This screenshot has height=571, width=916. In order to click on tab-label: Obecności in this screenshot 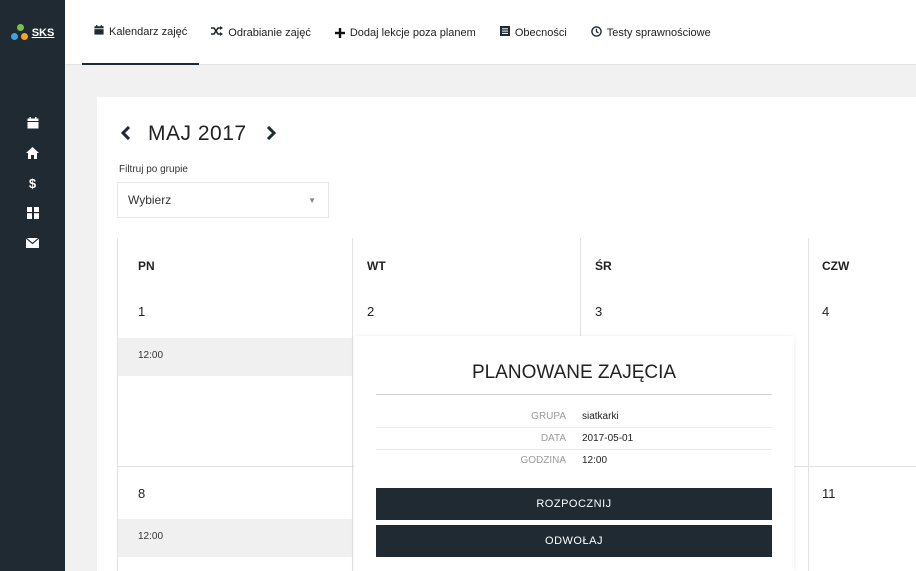, I will do `click(540, 32)`.